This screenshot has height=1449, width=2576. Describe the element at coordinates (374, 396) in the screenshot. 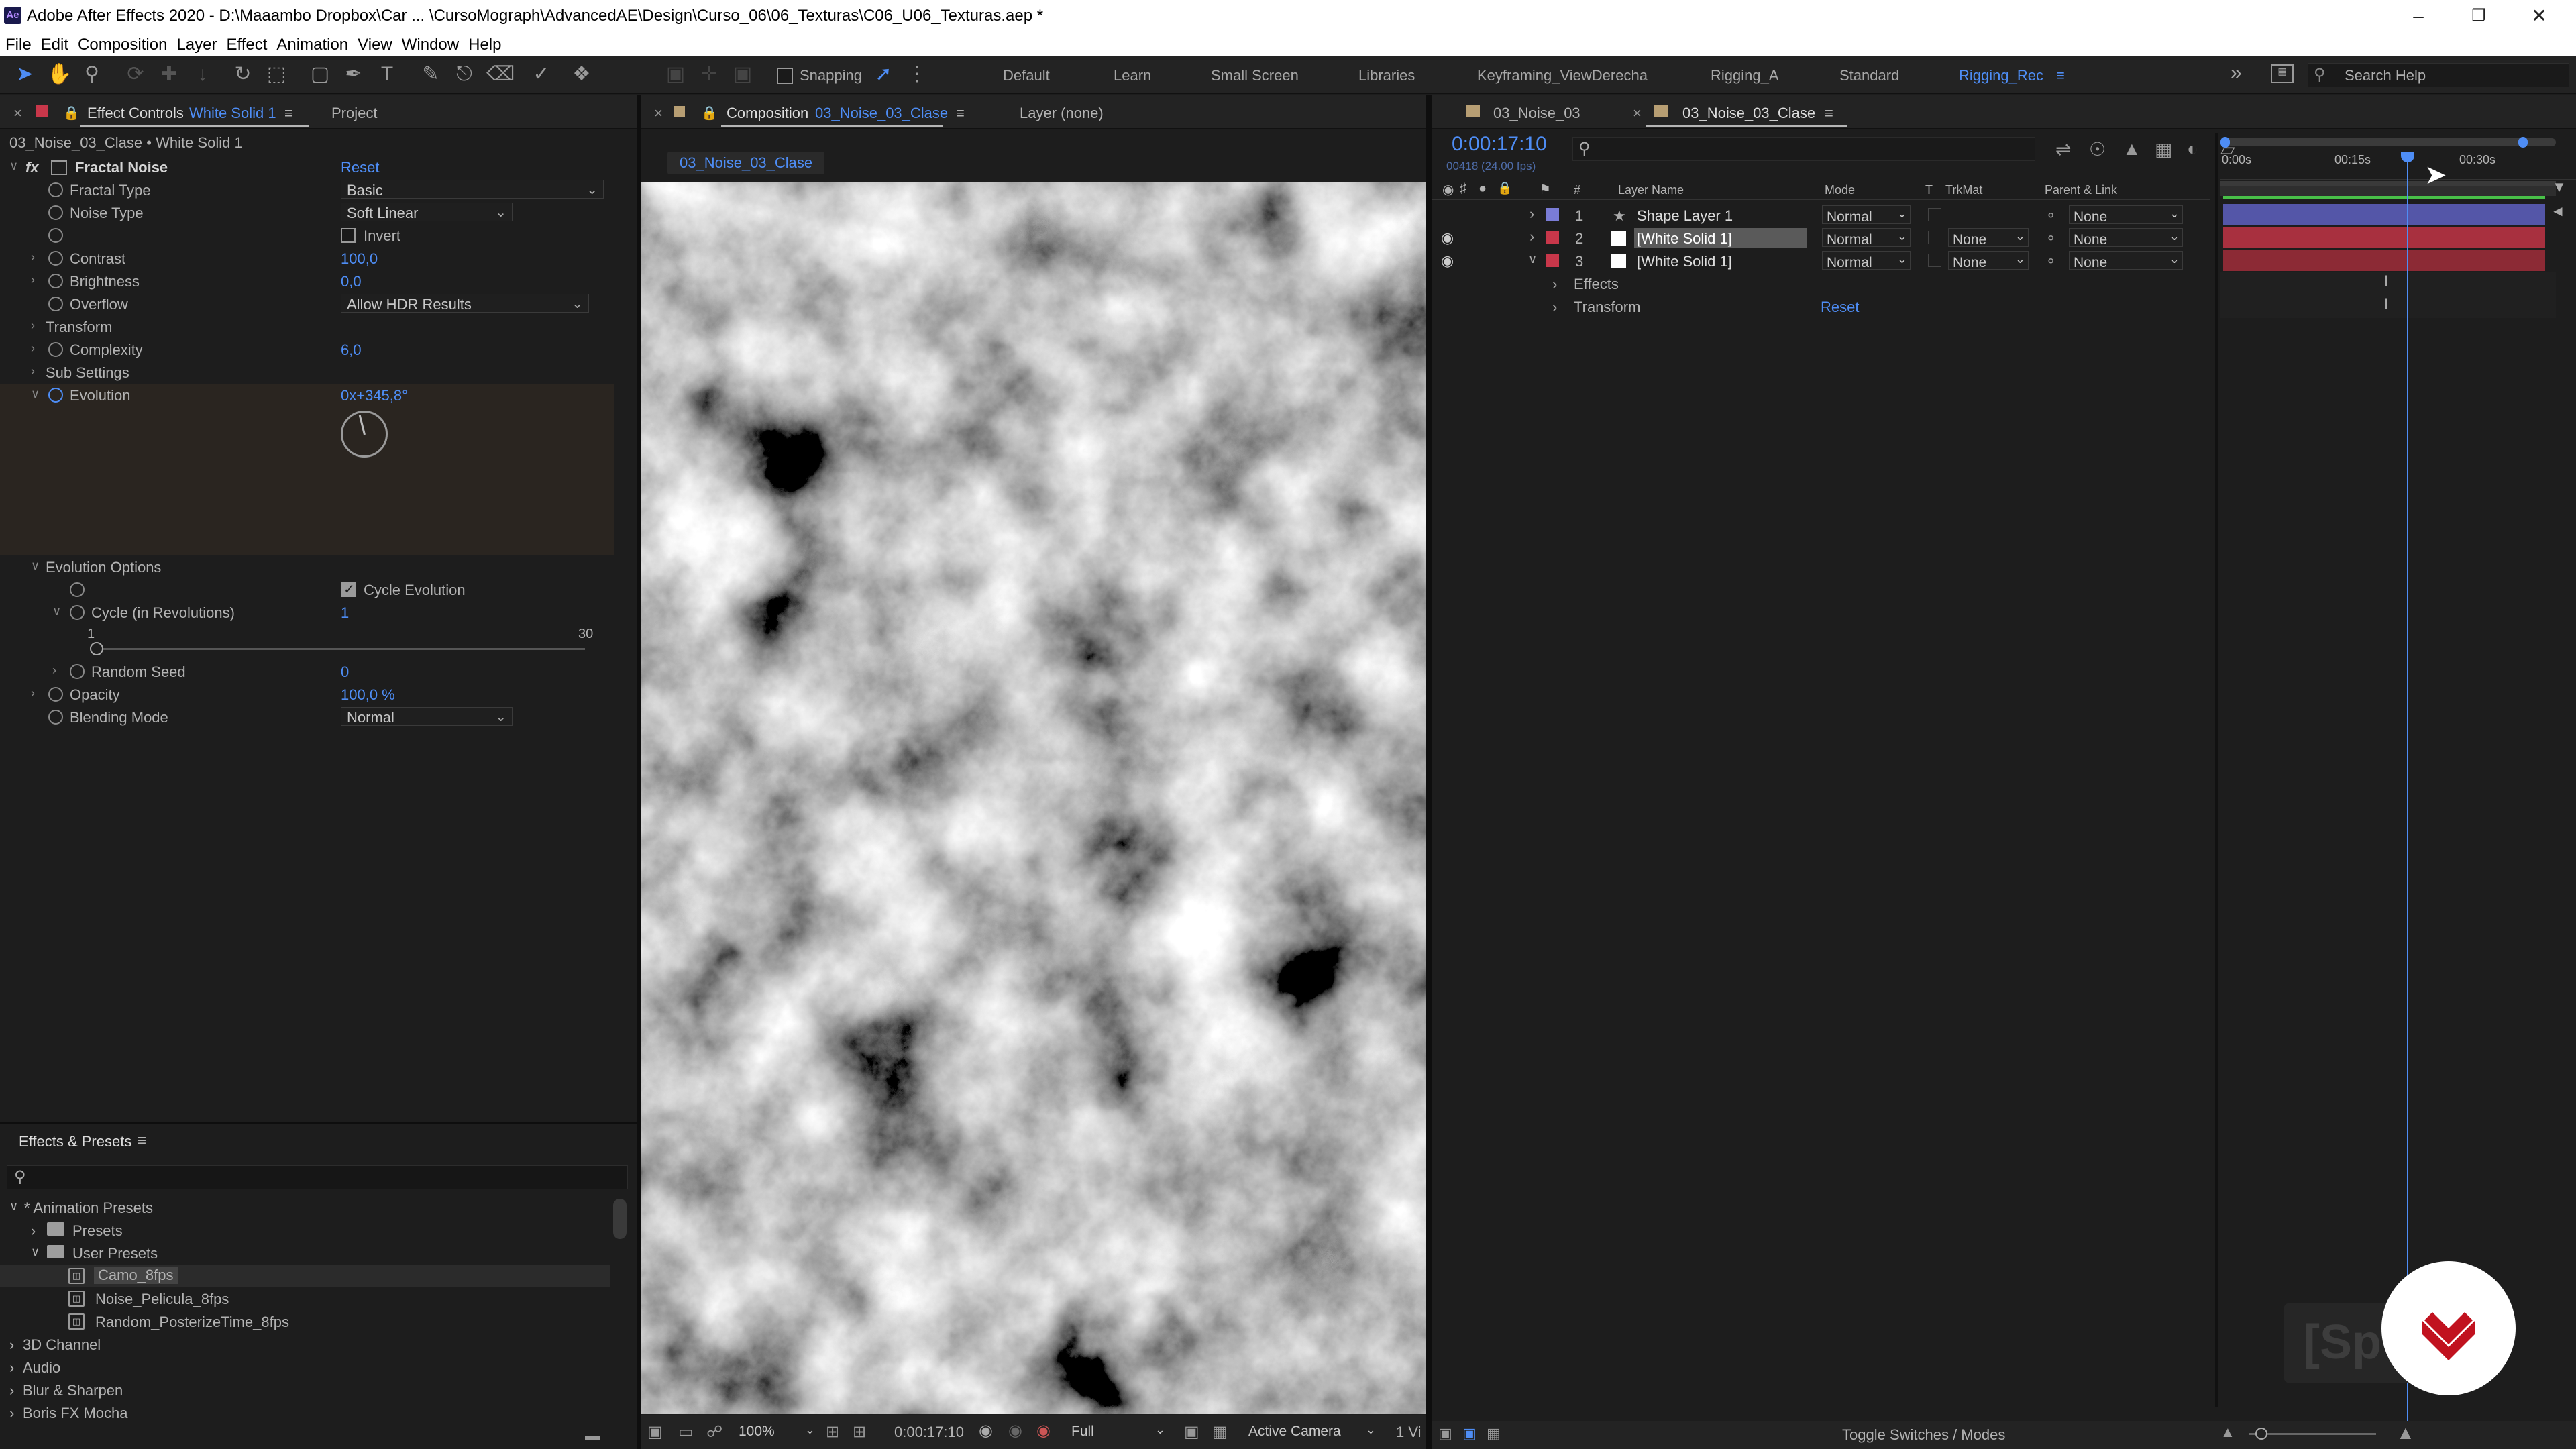

I see `evolution-value: 0x+345,8°` at that location.